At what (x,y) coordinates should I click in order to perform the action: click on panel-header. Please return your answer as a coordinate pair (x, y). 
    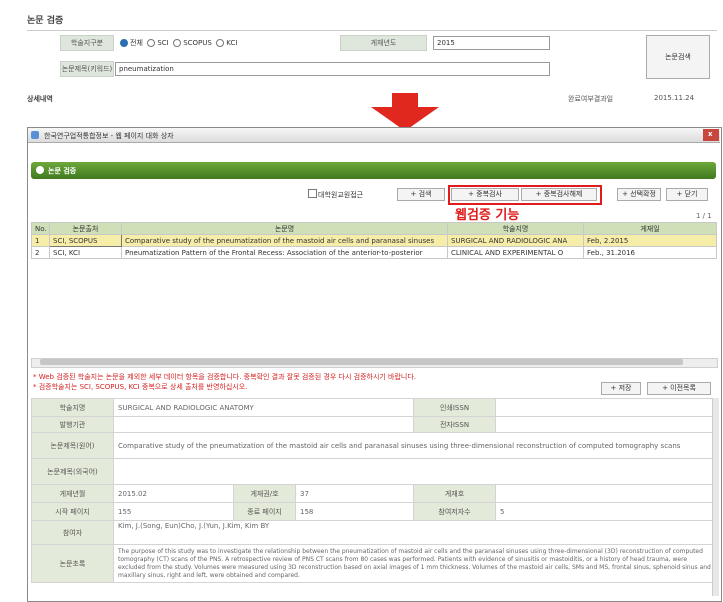
    Looking at the image, I should click on (373, 170).